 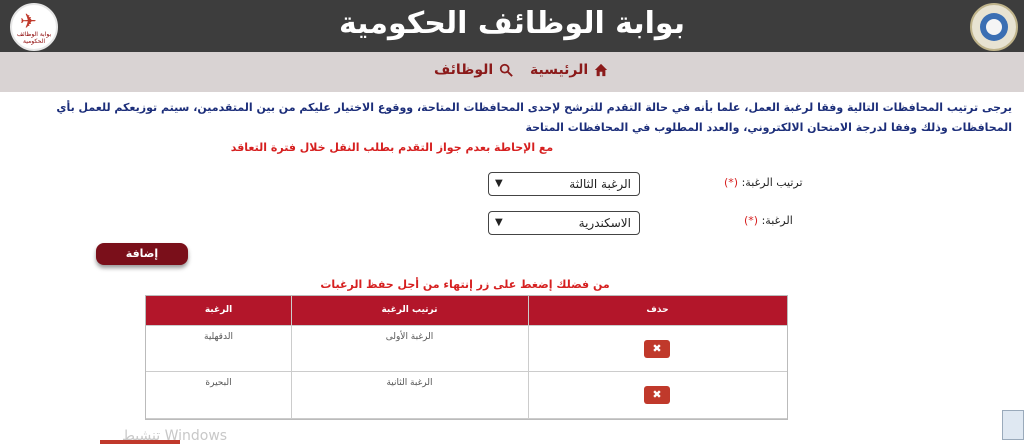 I want to click on header-wish: الرغبة, so click(x=218, y=310).